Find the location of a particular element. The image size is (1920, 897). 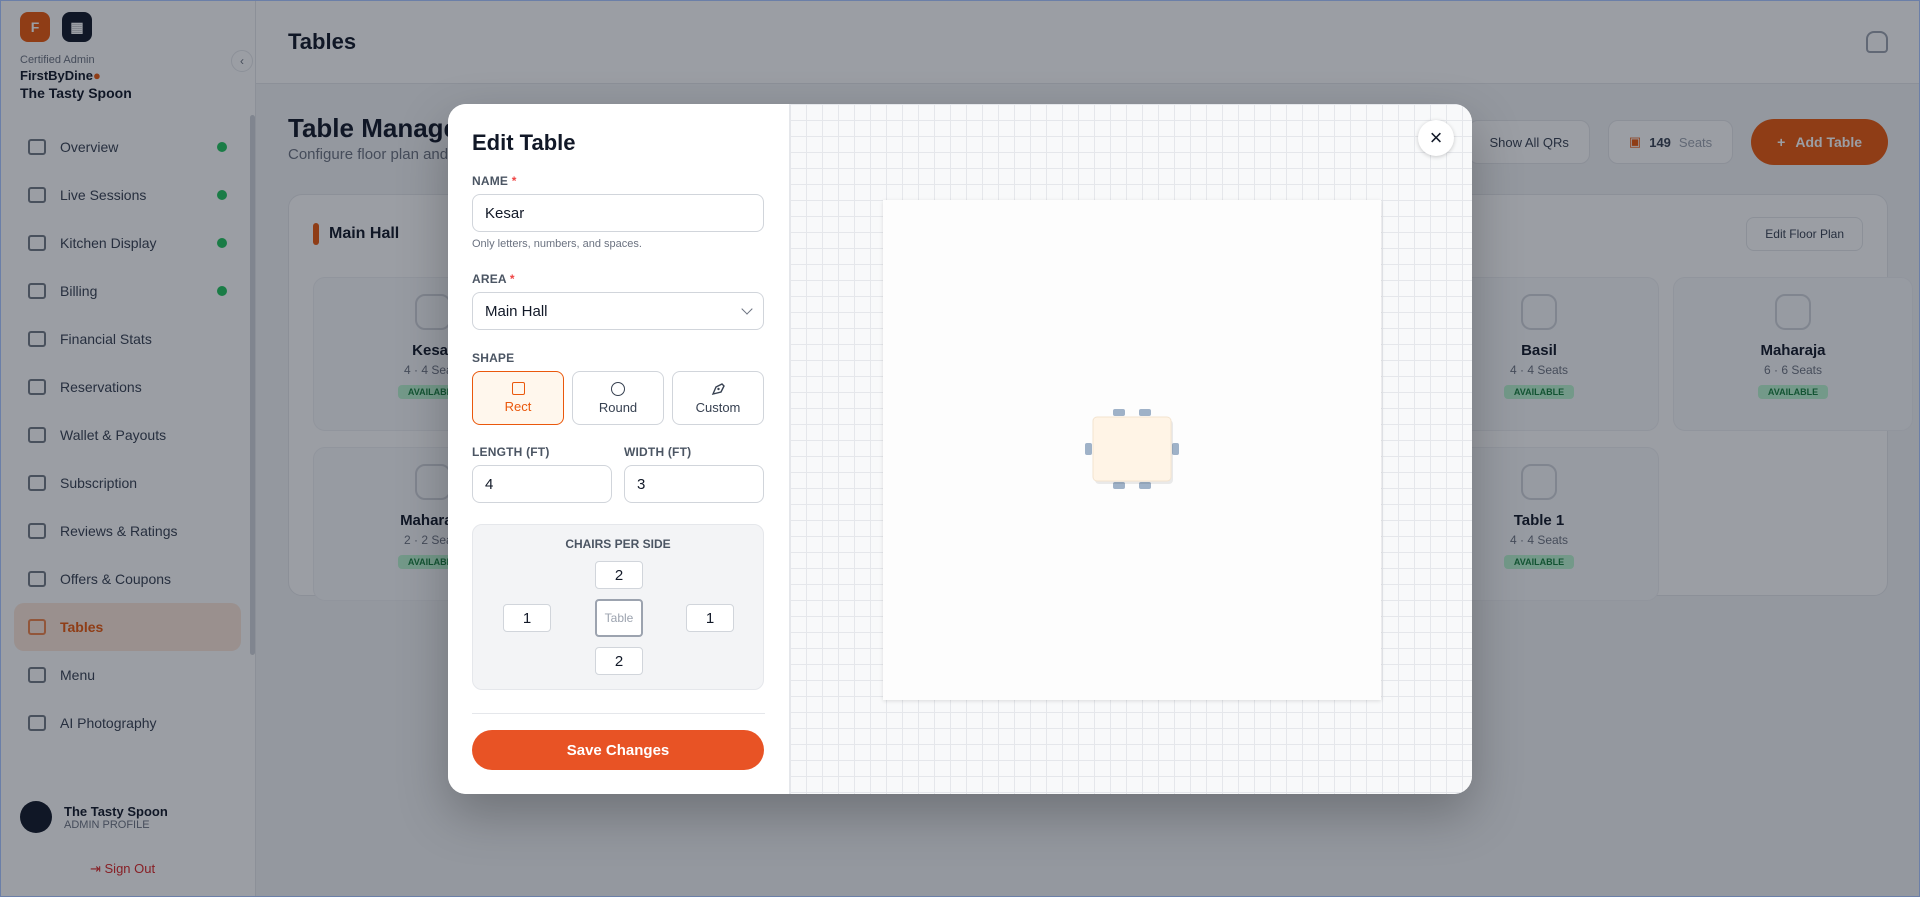

width-input: 3 is located at coordinates (694, 484).